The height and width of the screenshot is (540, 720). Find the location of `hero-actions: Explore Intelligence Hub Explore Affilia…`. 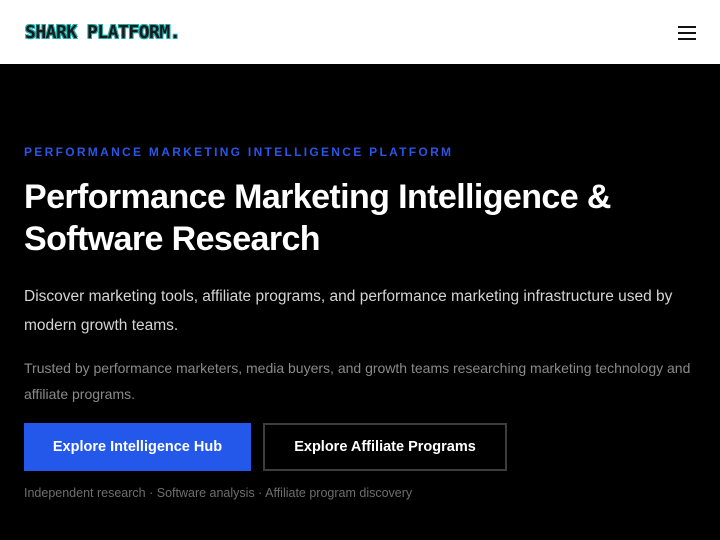

hero-actions: Explore Intelligence Hub Explore Affilia… is located at coordinates (265, 447).